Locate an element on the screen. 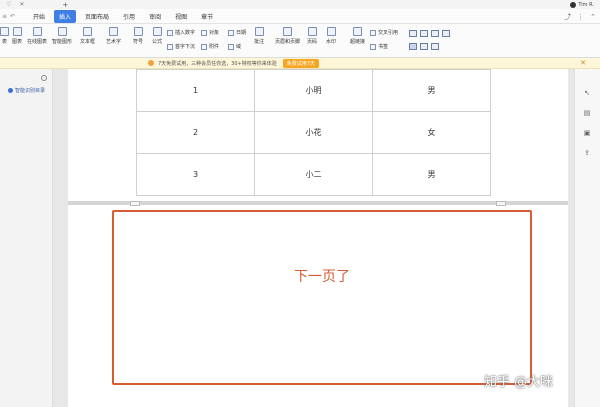  art-text-icon is located at coordinates (113, 31).